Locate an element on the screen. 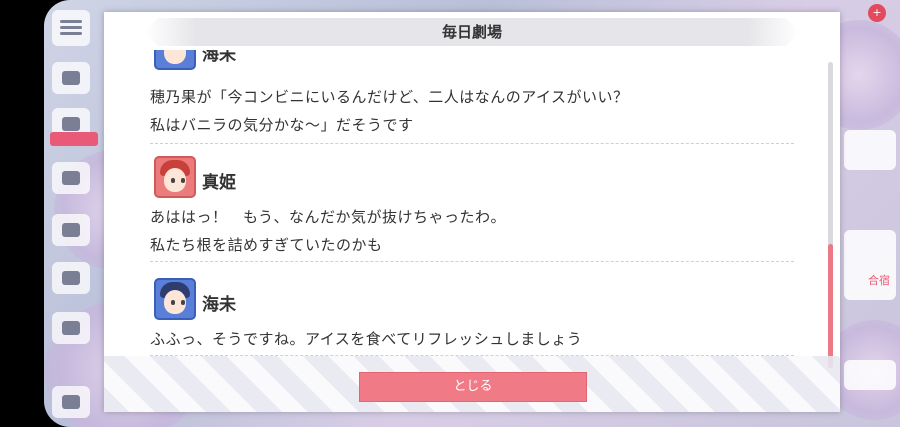 Image resolution: width=900 pixels, height=427 pixels. fullscreen-icon is located at coordinates (71, 328).